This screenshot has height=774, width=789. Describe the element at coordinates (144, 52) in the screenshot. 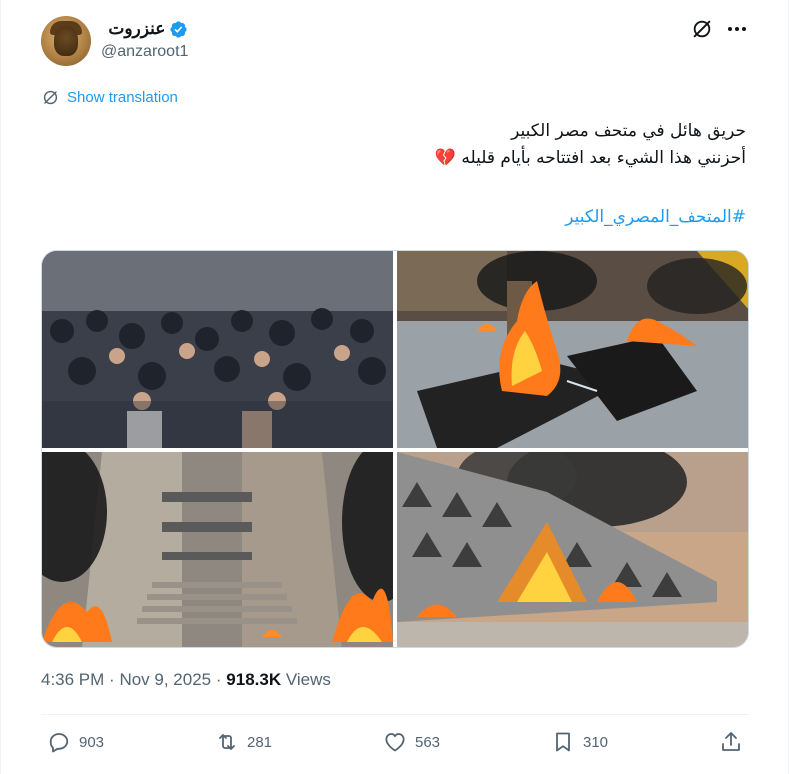

I see `handle: @anzaroot1` at that location.